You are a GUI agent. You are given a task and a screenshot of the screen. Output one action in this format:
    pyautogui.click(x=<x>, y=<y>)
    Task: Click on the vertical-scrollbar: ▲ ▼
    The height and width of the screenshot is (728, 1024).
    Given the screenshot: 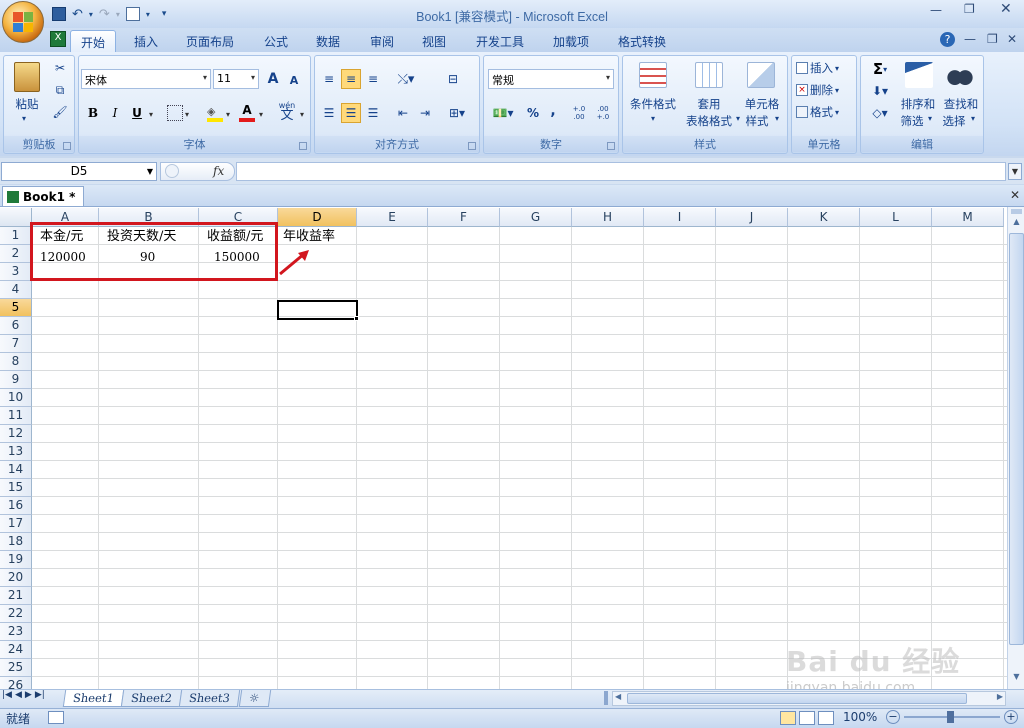 What is the action you would take?
    pyautogui.click(x=1015, y=448)
    